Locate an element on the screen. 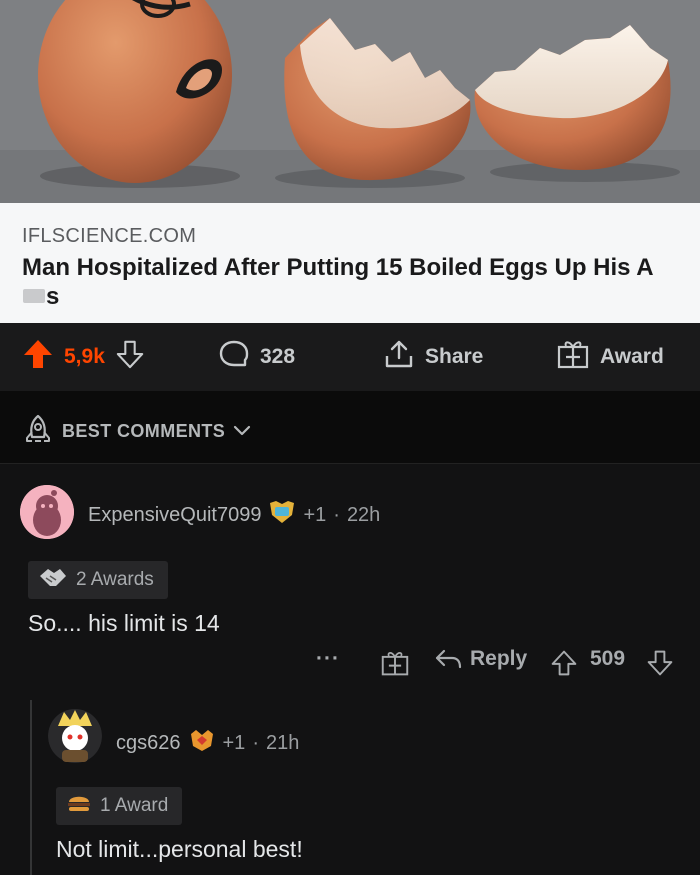 Image resolution: width=700 pixels, height=875 pixels. comment-body: So.... his limit is 14 is located at coordinates (124, 623).